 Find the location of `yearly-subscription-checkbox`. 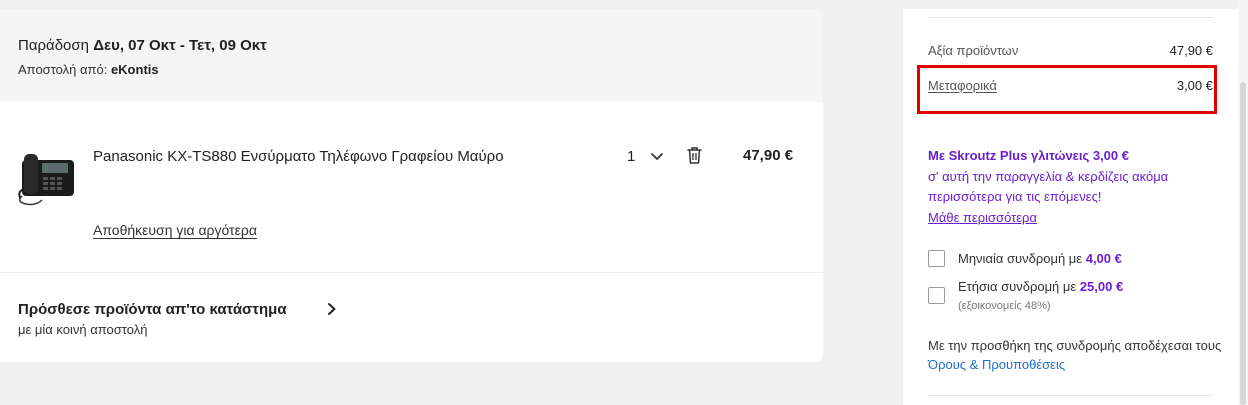

yearly-subscription-checkbox is located at coordinates (936, 295).